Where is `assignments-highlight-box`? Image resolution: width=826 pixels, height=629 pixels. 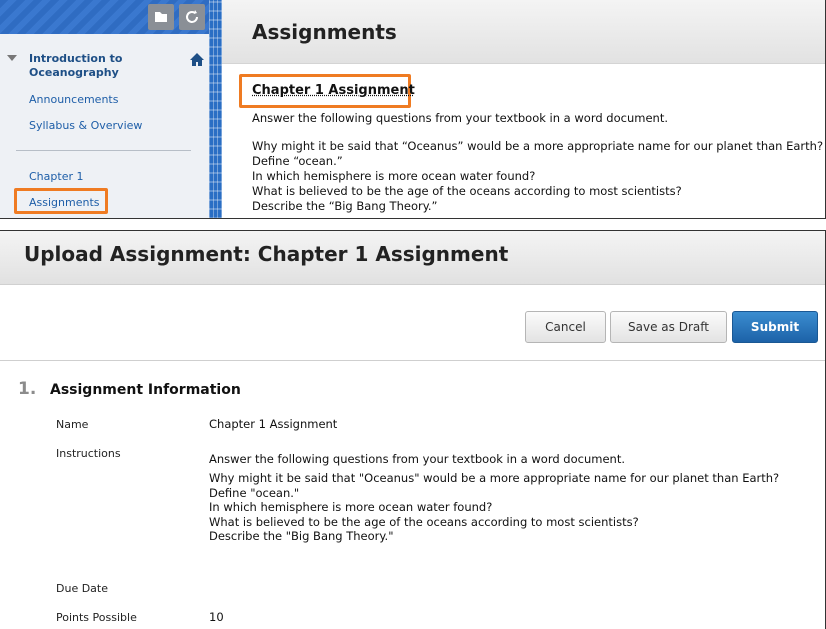
assignments-highlight-box is located at coordinates (61, 201).